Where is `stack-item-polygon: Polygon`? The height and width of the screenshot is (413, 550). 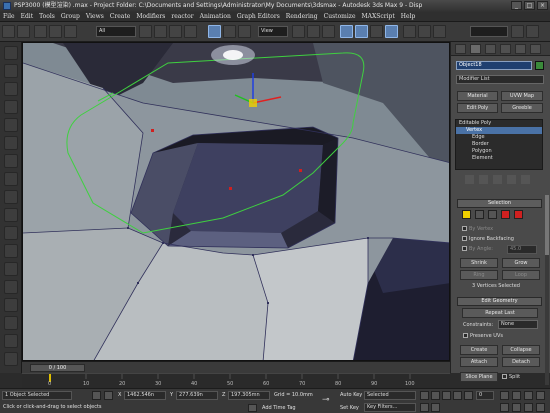 stack-item-polygon: Polygon is located at coordinates (499, 151).